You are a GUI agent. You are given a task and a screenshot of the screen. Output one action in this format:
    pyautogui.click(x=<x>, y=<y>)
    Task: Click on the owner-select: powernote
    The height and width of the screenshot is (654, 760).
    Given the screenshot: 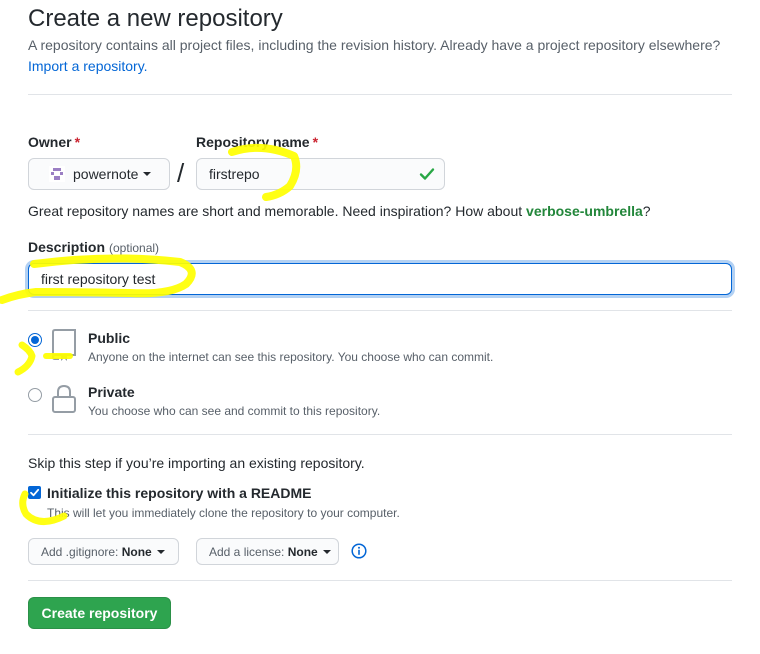 What is the action you would take?
    pyautogui.click(x=99, y=174)
    